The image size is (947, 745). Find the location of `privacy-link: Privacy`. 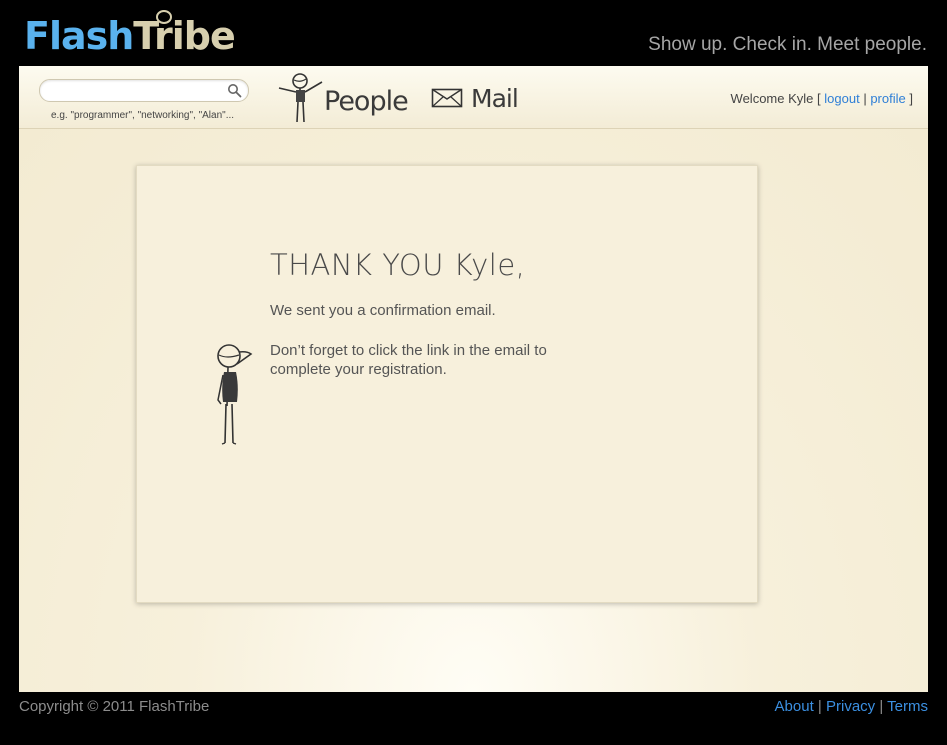

privacy-link: Privacy is located at coordinates (850, 706).